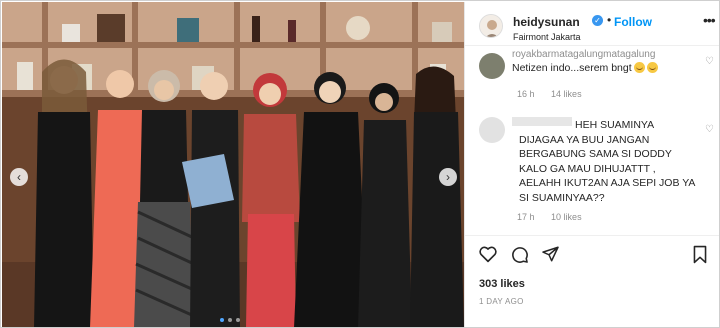 The image size is (720, 328). What do you see at coordinates (502, 284) in the screenshot?
I see `likes-count: 303 likes` at bounding box center [502, 284].